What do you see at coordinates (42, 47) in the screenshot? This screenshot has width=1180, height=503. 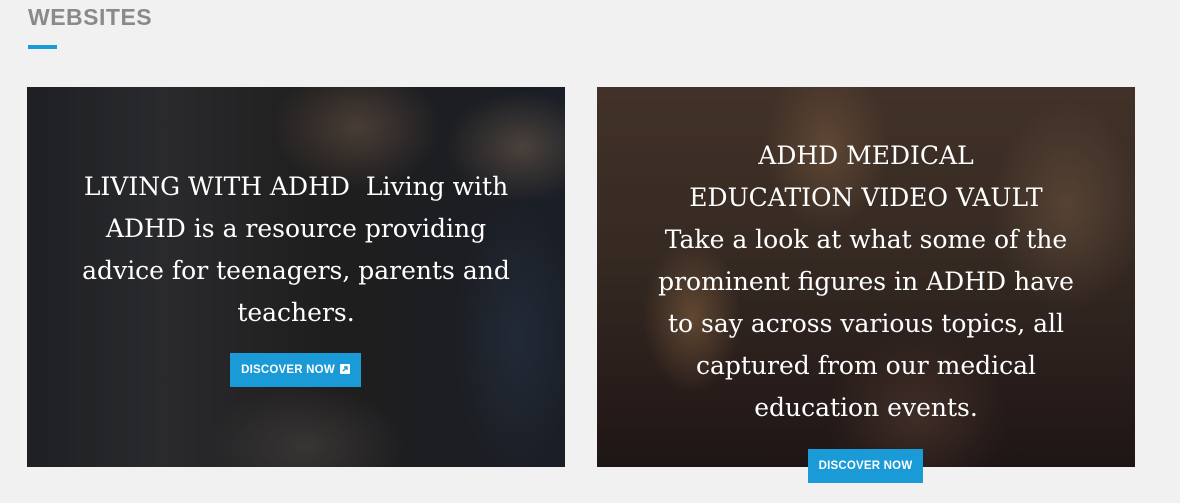 I see `title-underline` at bounding box center [42, 47].